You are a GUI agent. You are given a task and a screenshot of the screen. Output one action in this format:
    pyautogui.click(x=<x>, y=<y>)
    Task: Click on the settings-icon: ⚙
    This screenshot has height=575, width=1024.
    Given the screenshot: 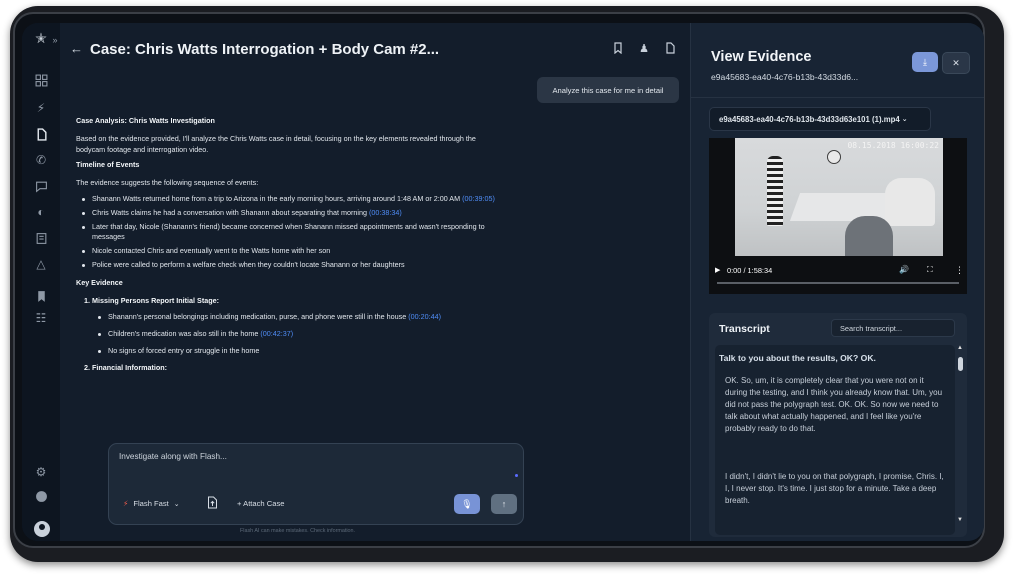 What is the action you would take?
    pyautogui.click(x=41, y=472)
    